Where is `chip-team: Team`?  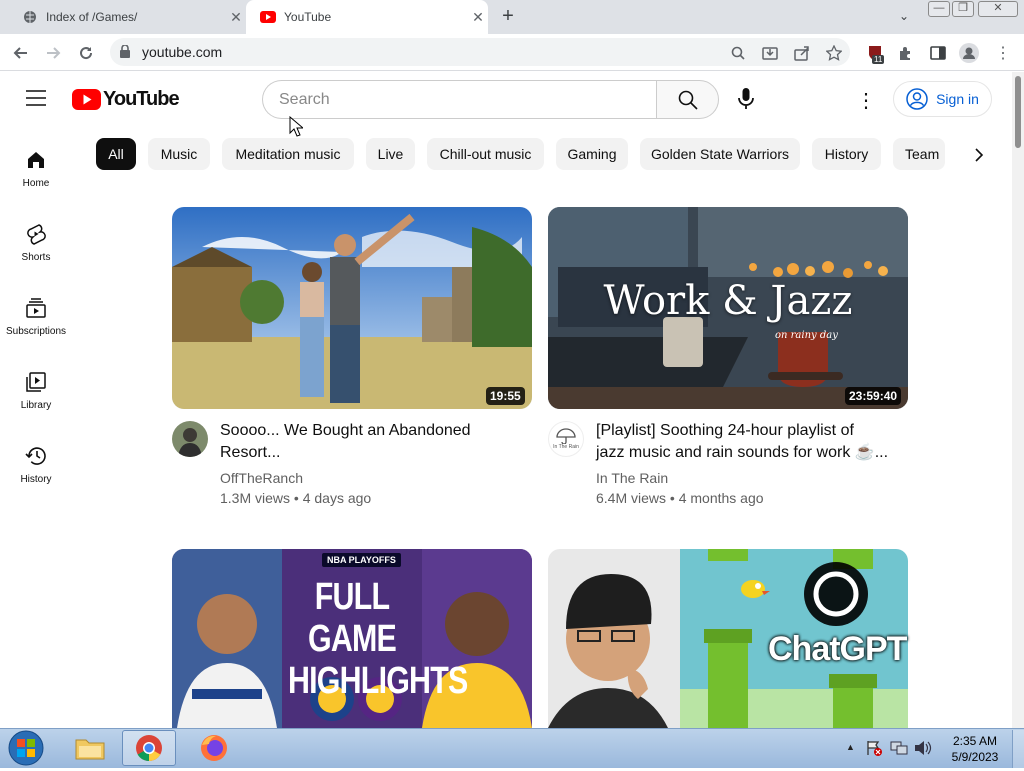 chip-team: Team is located at coordinates (919, 154).